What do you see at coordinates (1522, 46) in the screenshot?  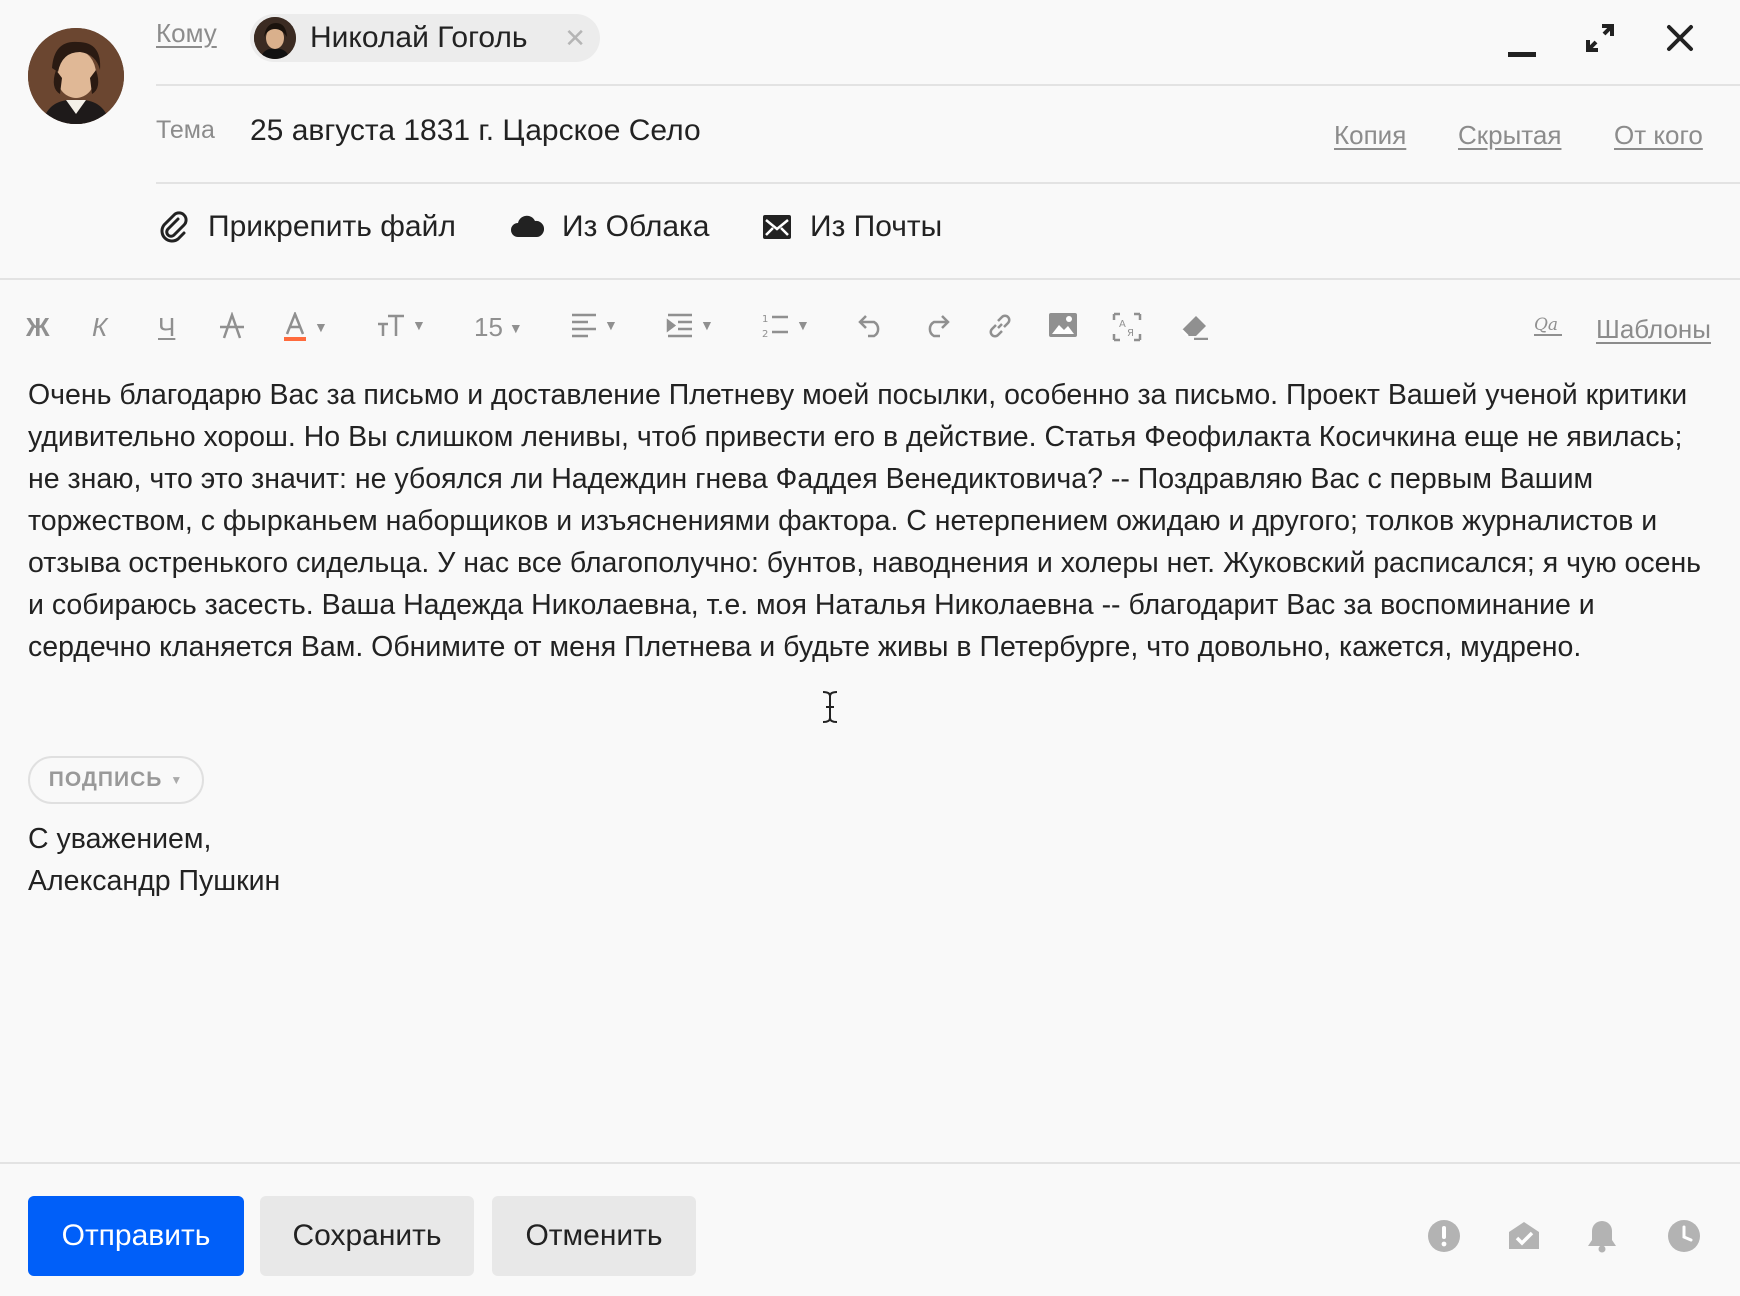 I see `minimize-button` at bounding box center [1522, 46].